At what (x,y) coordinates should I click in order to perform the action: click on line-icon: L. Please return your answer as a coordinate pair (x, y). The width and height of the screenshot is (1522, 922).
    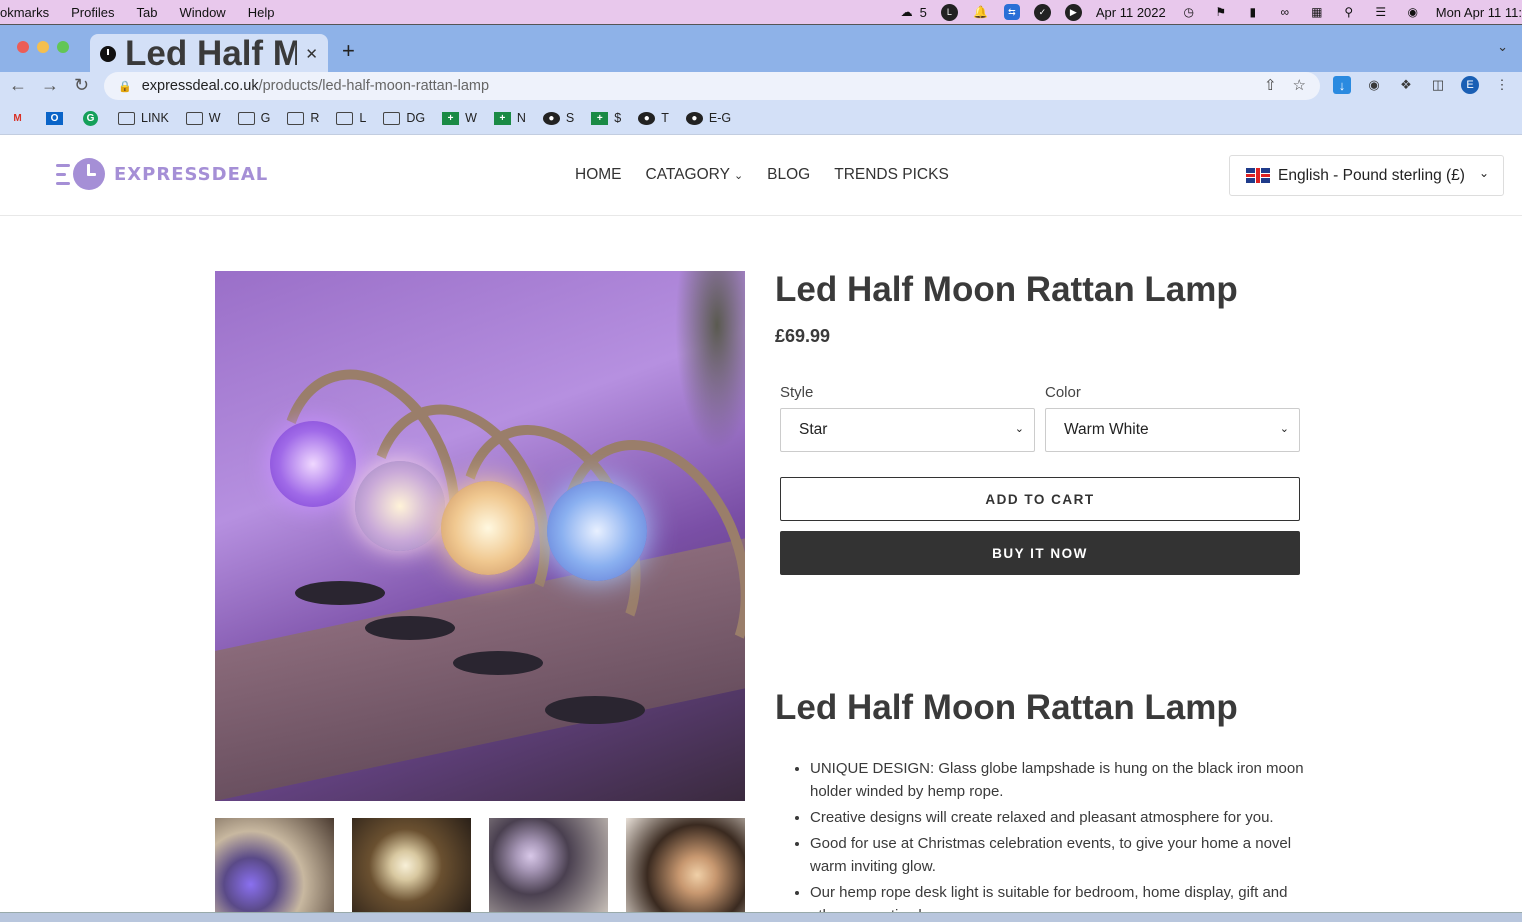
    Looking at the image, I should click on (949, 12).